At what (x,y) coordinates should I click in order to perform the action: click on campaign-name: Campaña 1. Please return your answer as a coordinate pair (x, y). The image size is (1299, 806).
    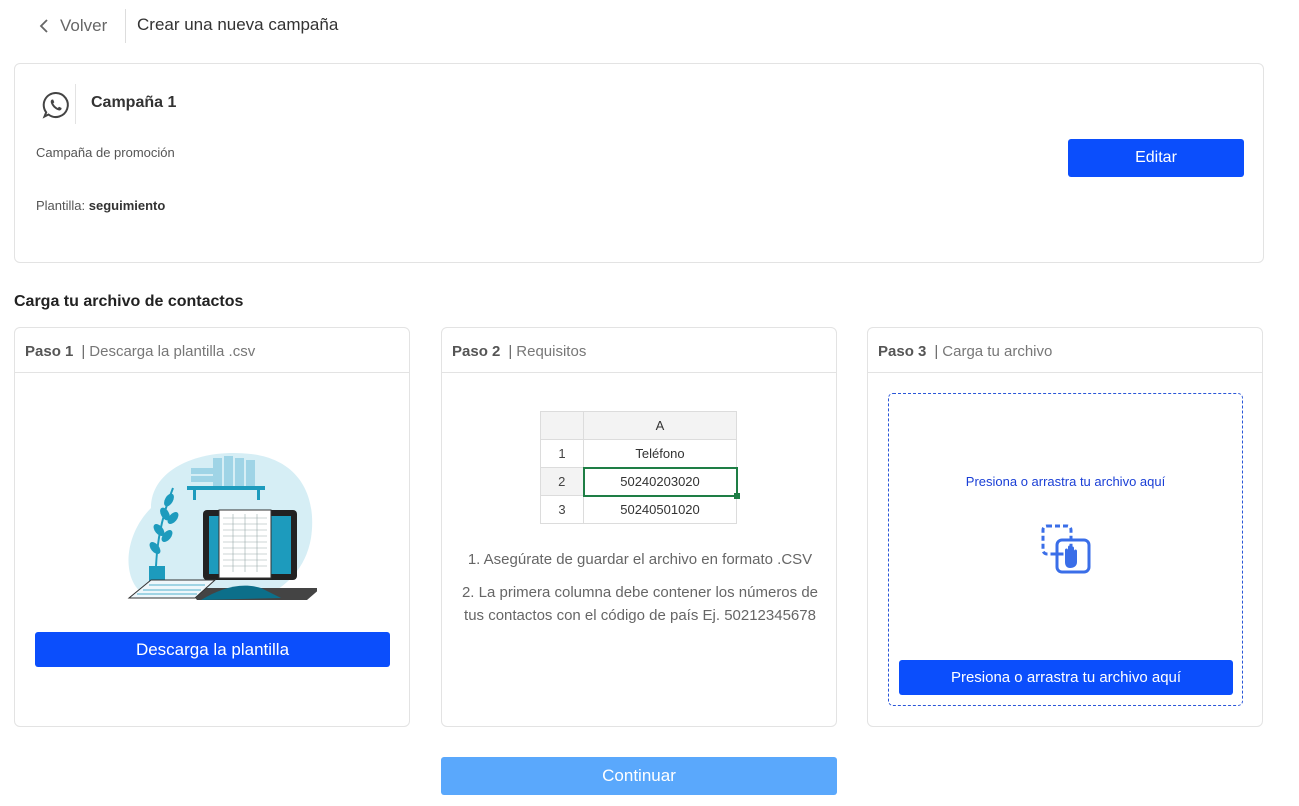
    Looking at the image, I should click on (134, 102).